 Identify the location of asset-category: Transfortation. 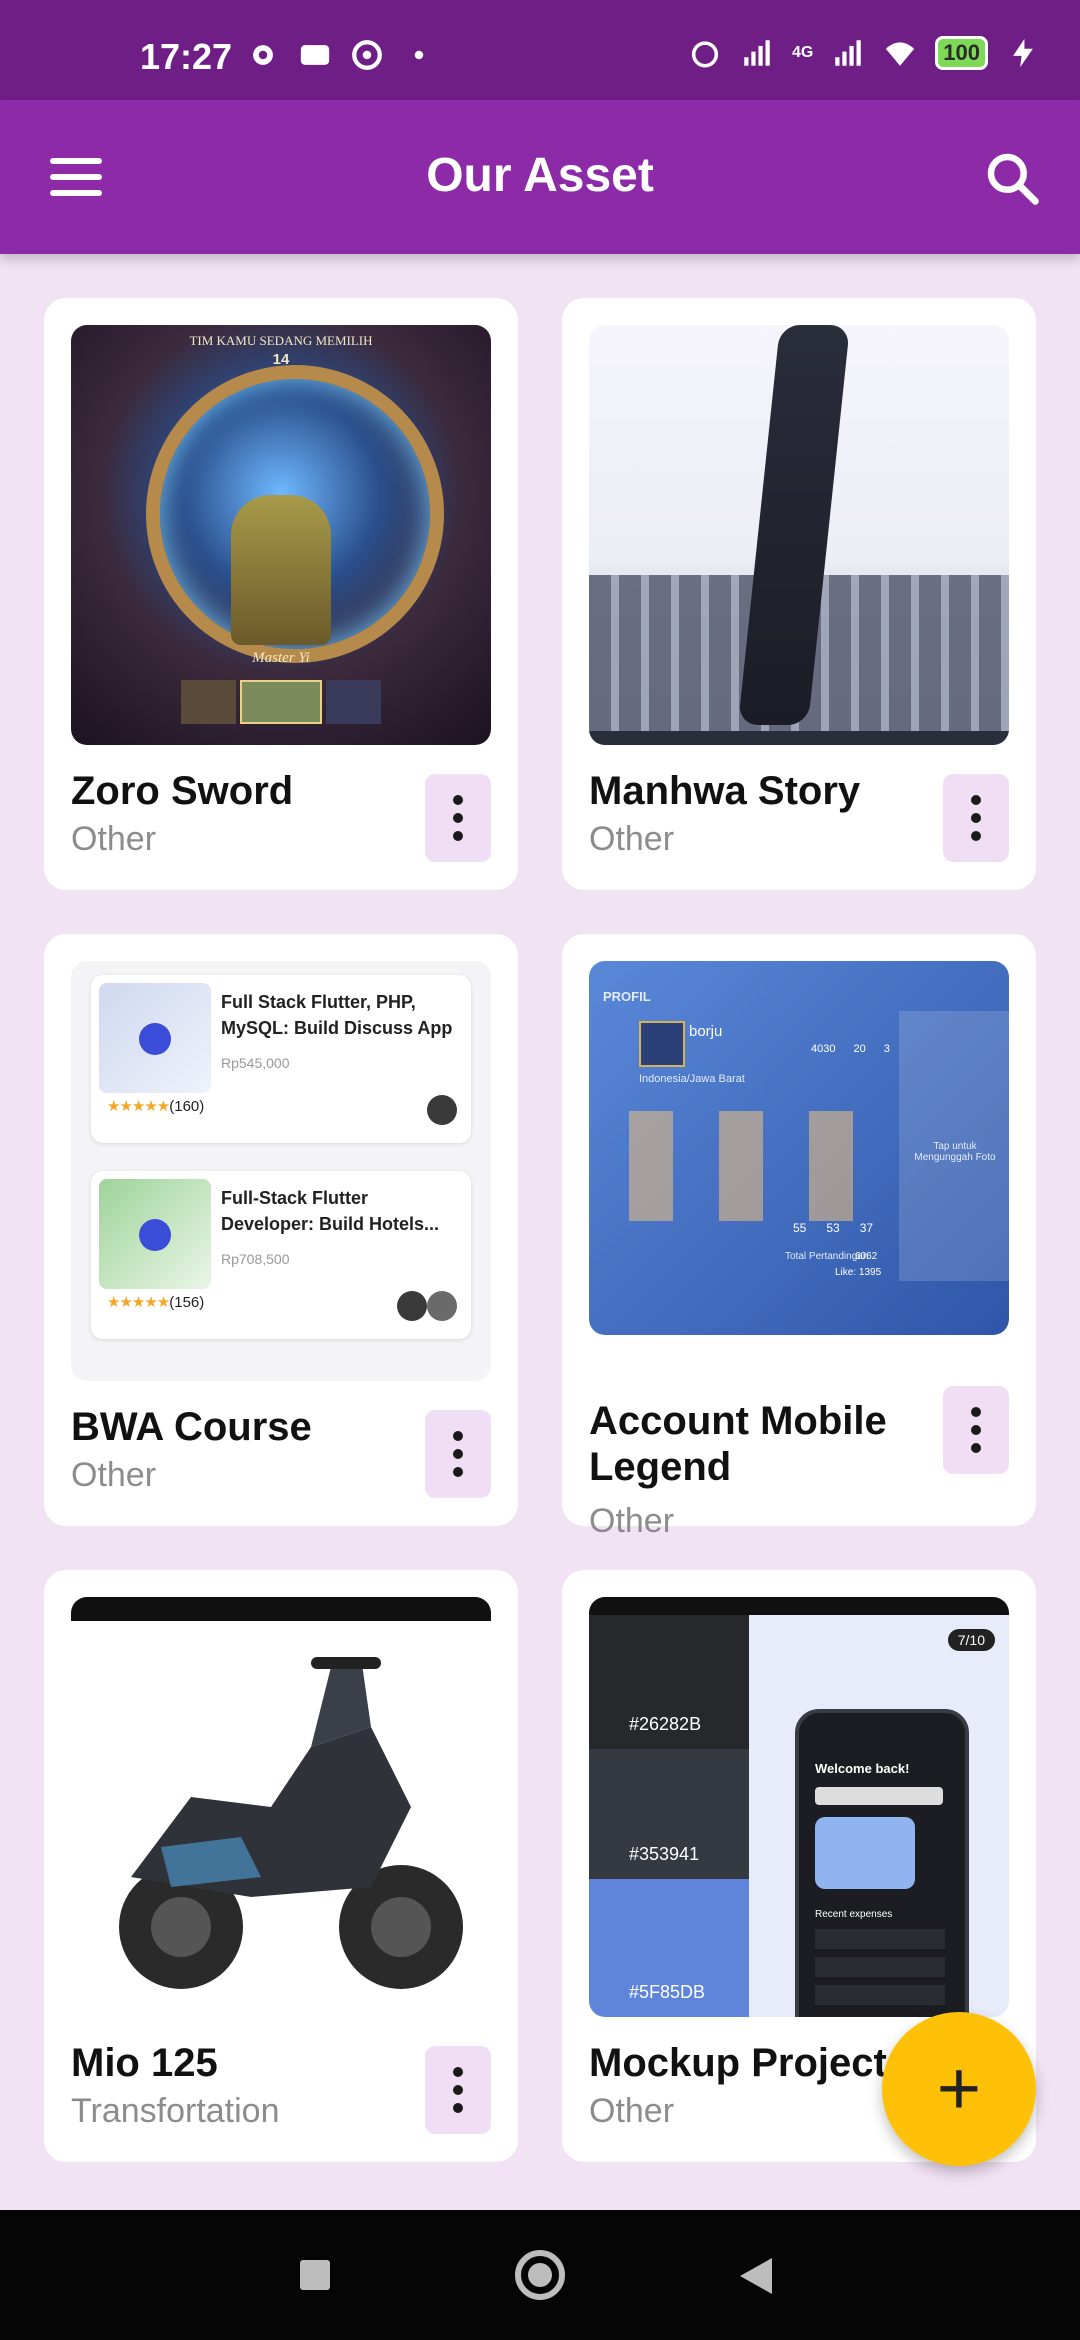
(175, 2111).